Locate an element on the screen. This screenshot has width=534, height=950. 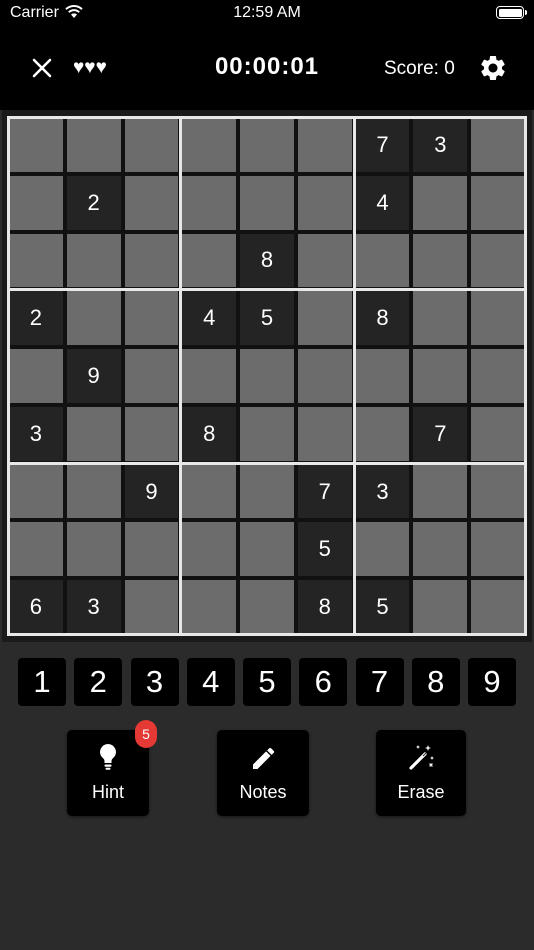
settings-button is located at coordinates (493, 68).